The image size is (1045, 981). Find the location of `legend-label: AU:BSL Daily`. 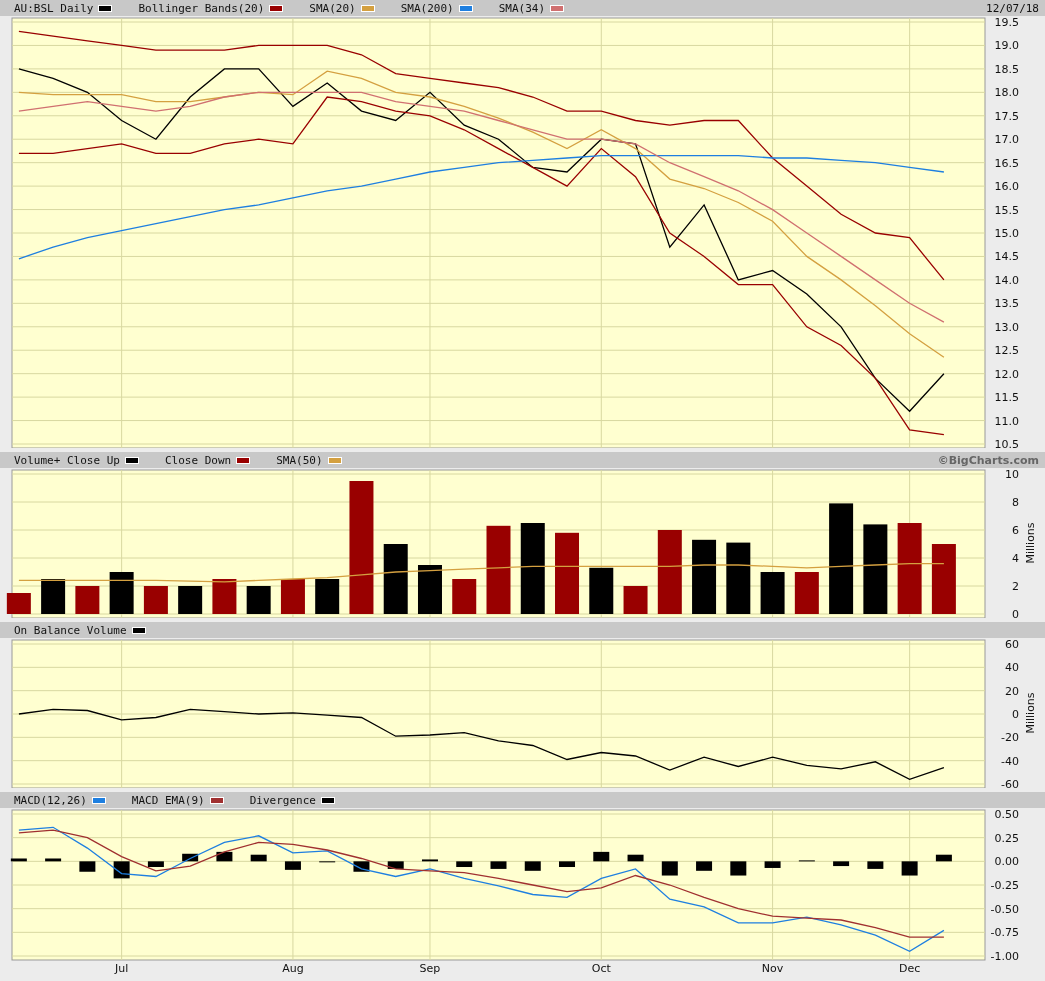

legend-label: AU:BSL Daily is located at coordinates (54, 8).